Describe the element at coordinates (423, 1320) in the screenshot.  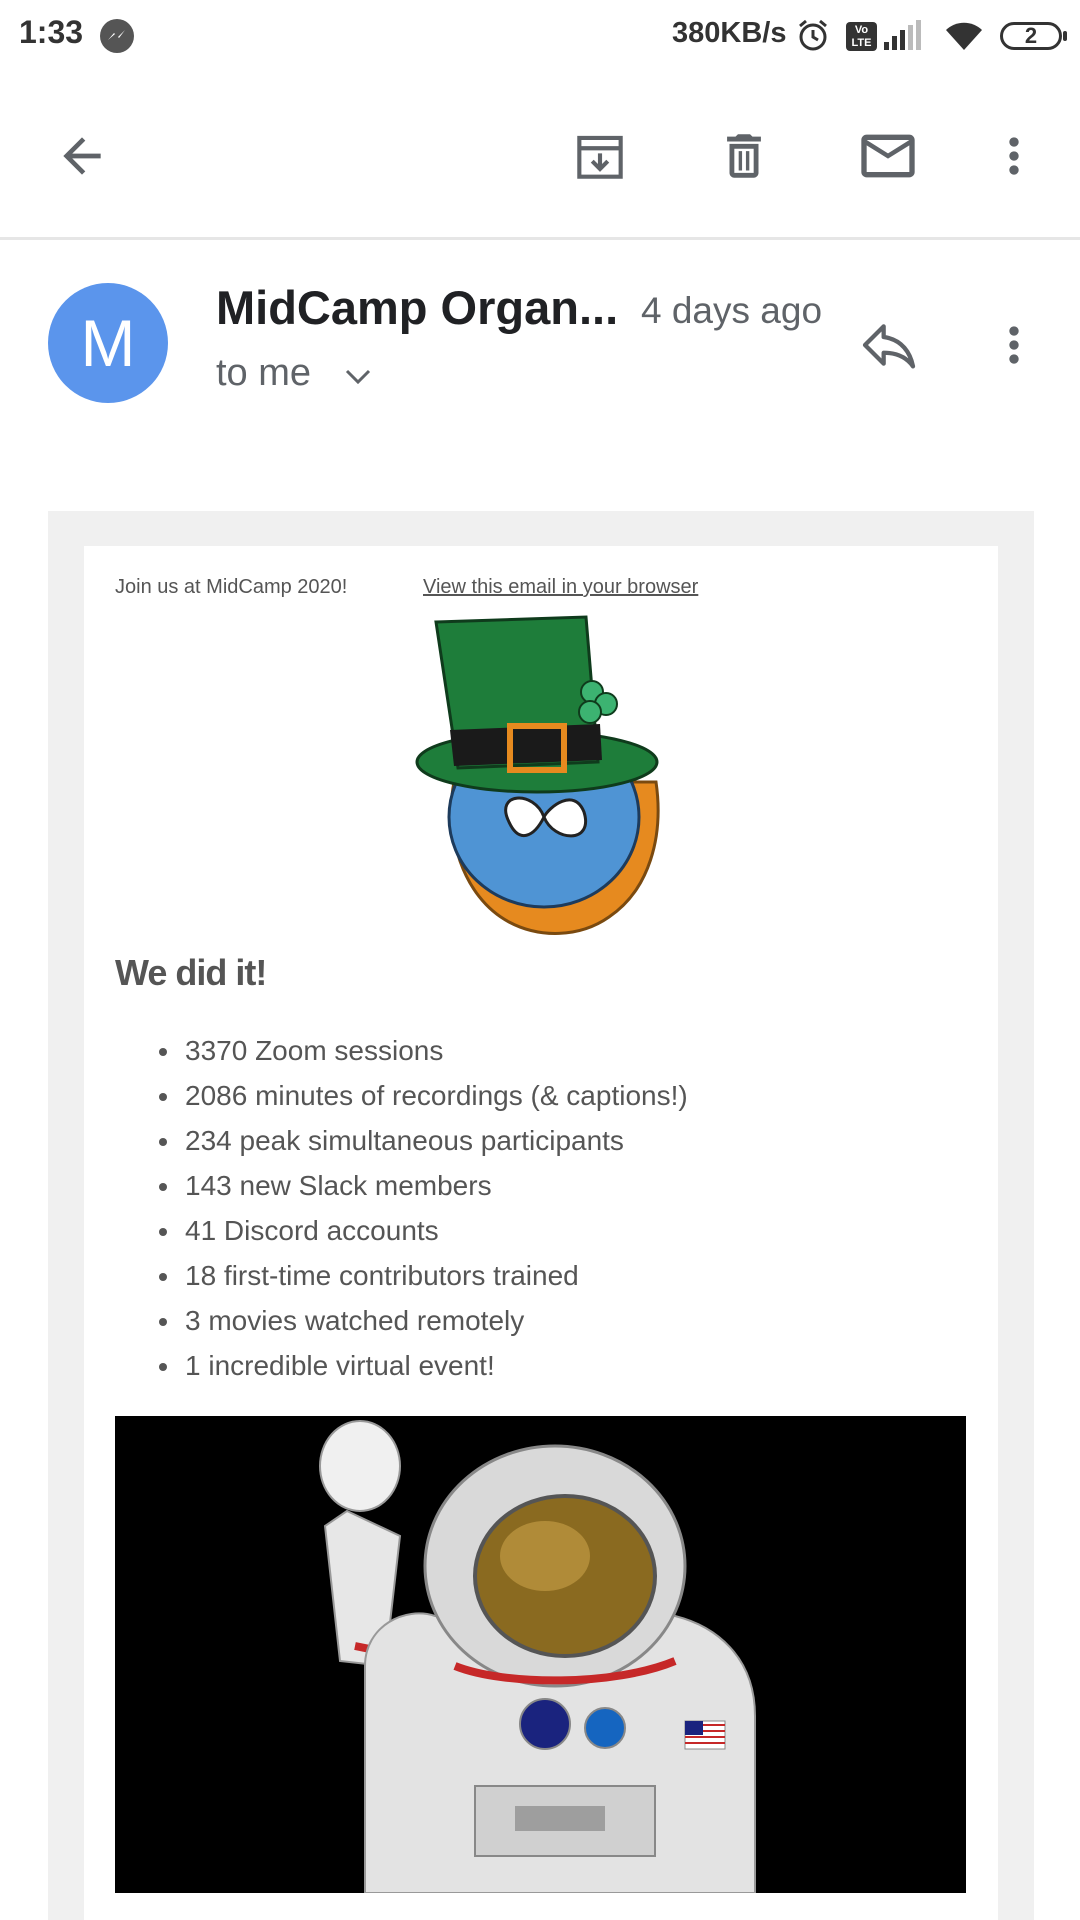
I see `list-item: 3 movies watched remotely` at that location.